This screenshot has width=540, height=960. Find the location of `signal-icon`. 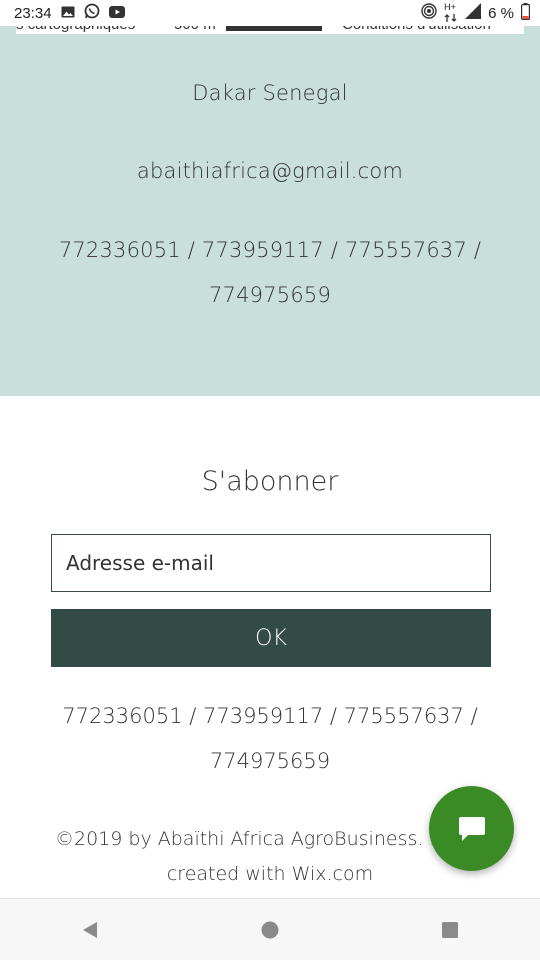

signal-icon is located at coordinates (473, 13).